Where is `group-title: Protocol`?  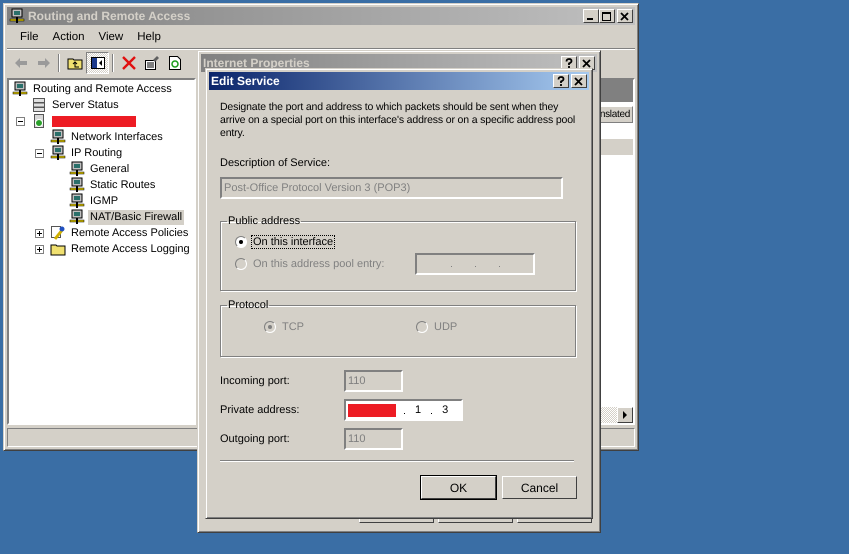 group-title: Protocol is located at coordinates (248, 305).